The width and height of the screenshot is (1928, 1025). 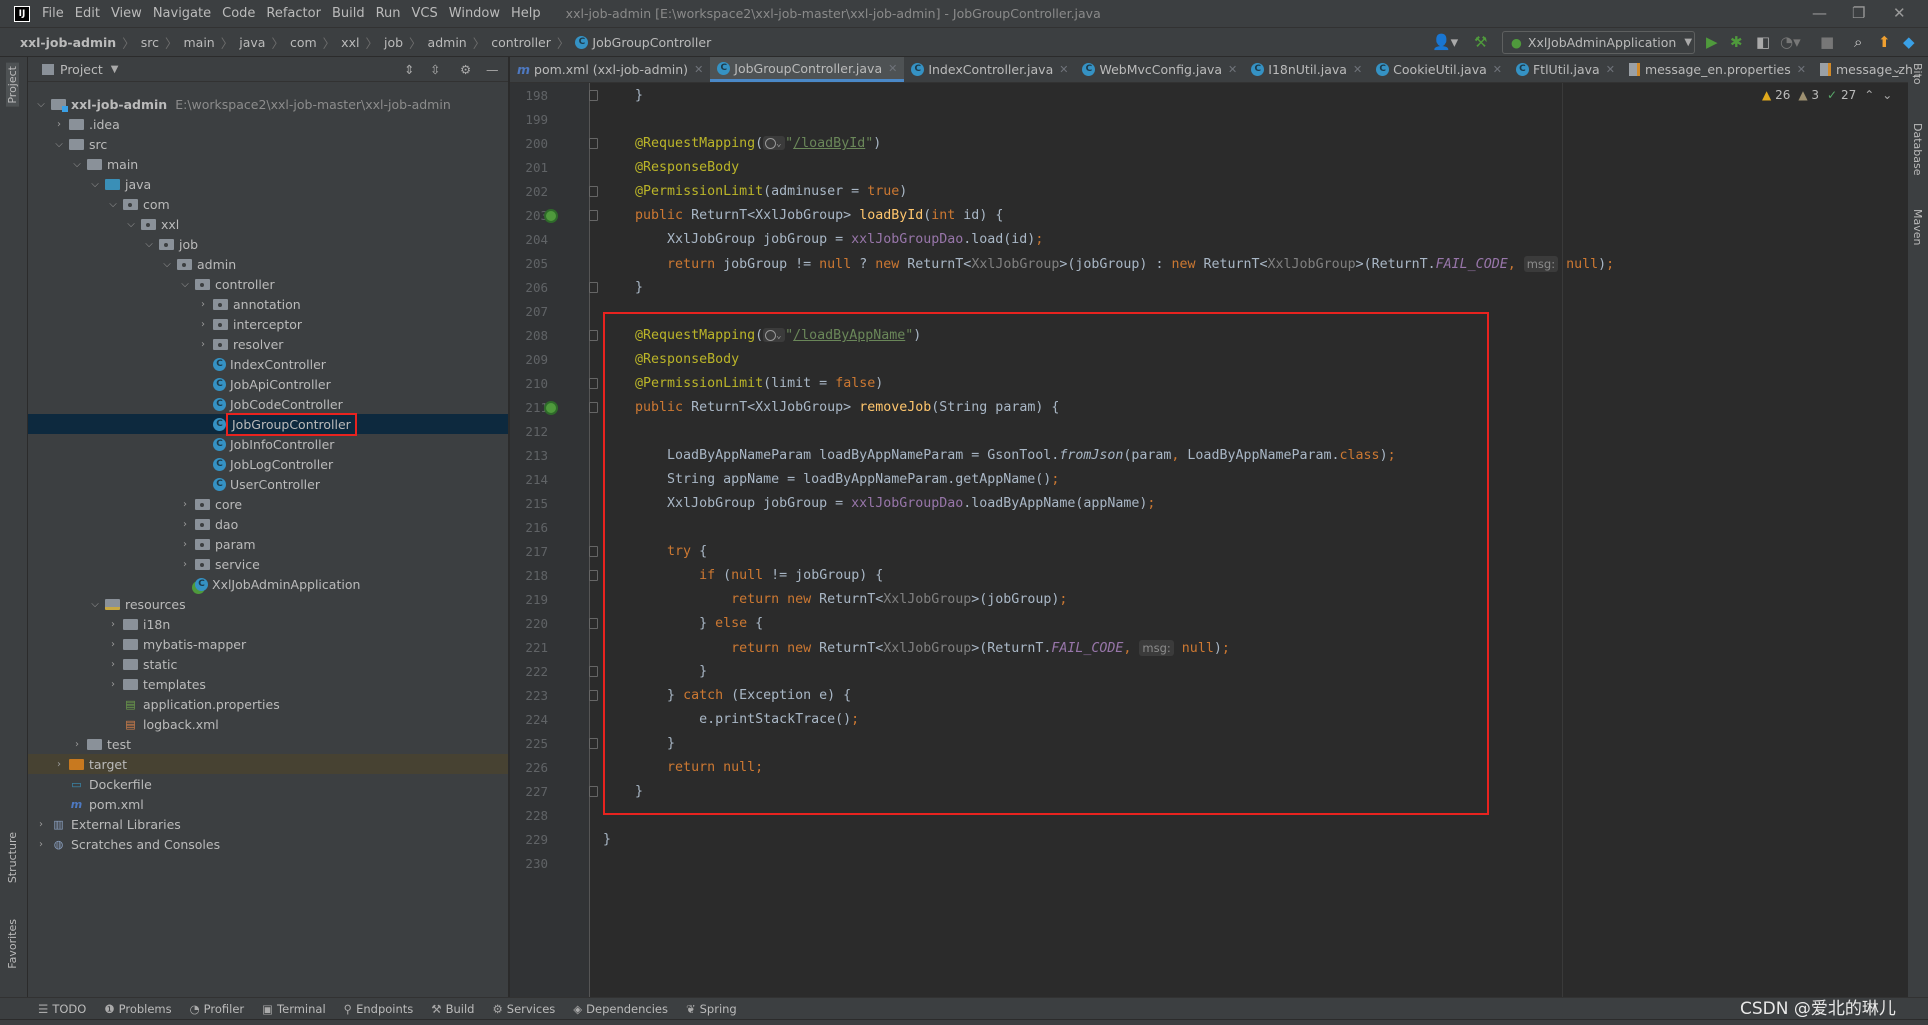 What do you see at coordinates (610, 69) in the screenshot?
I see `tab-pom-xml-xxl-job-admin-: m pom.xml (xxl-job-admin) ✕` at bounding box center [610, 69].